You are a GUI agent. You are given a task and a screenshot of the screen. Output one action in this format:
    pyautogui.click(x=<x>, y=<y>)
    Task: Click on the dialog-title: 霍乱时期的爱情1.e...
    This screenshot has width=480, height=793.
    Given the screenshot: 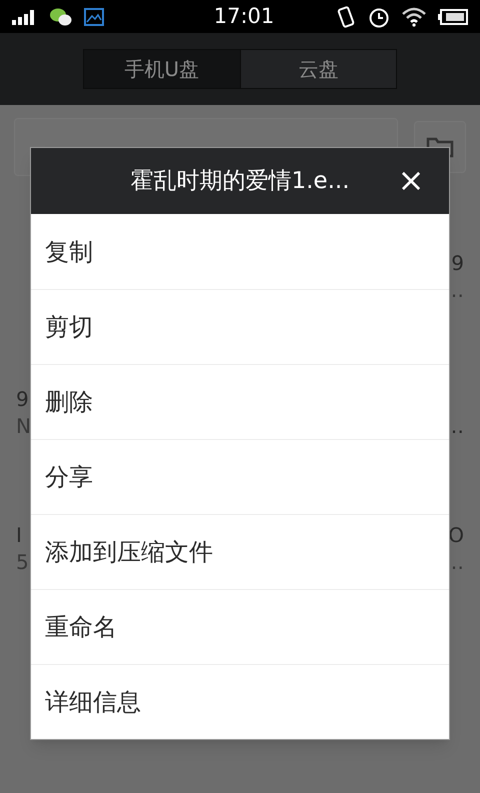 What is the action you would take?
    pyautogui.click(x=240, y=181)
    